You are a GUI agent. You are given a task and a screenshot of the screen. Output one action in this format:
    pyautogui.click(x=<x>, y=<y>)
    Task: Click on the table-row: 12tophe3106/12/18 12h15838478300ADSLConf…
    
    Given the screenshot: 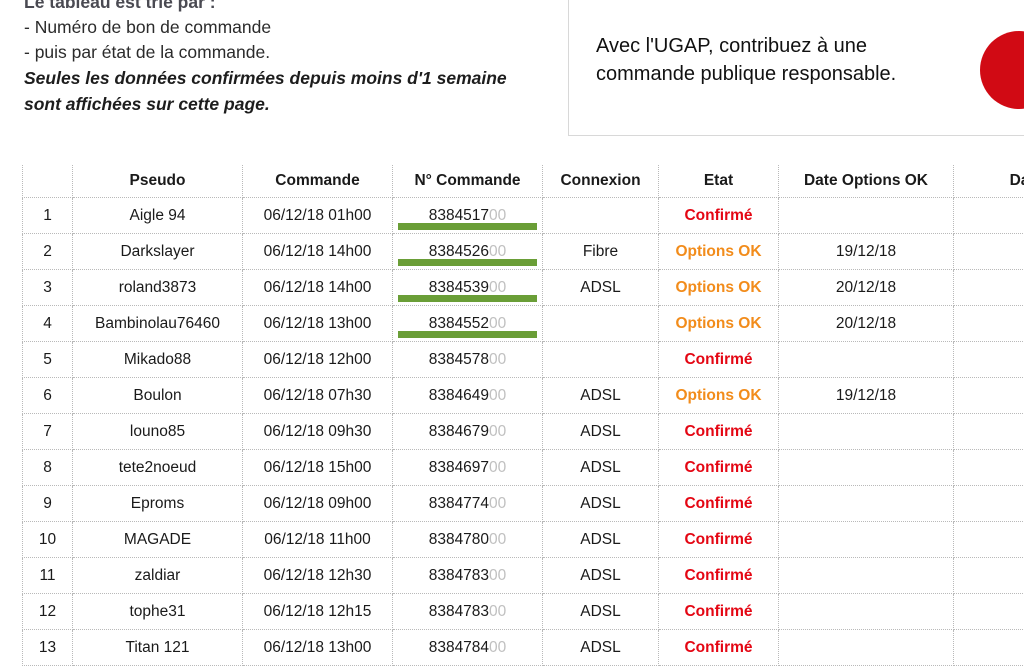 What is the action you would take?
    pyautogui.click(x=523, y=612)
    